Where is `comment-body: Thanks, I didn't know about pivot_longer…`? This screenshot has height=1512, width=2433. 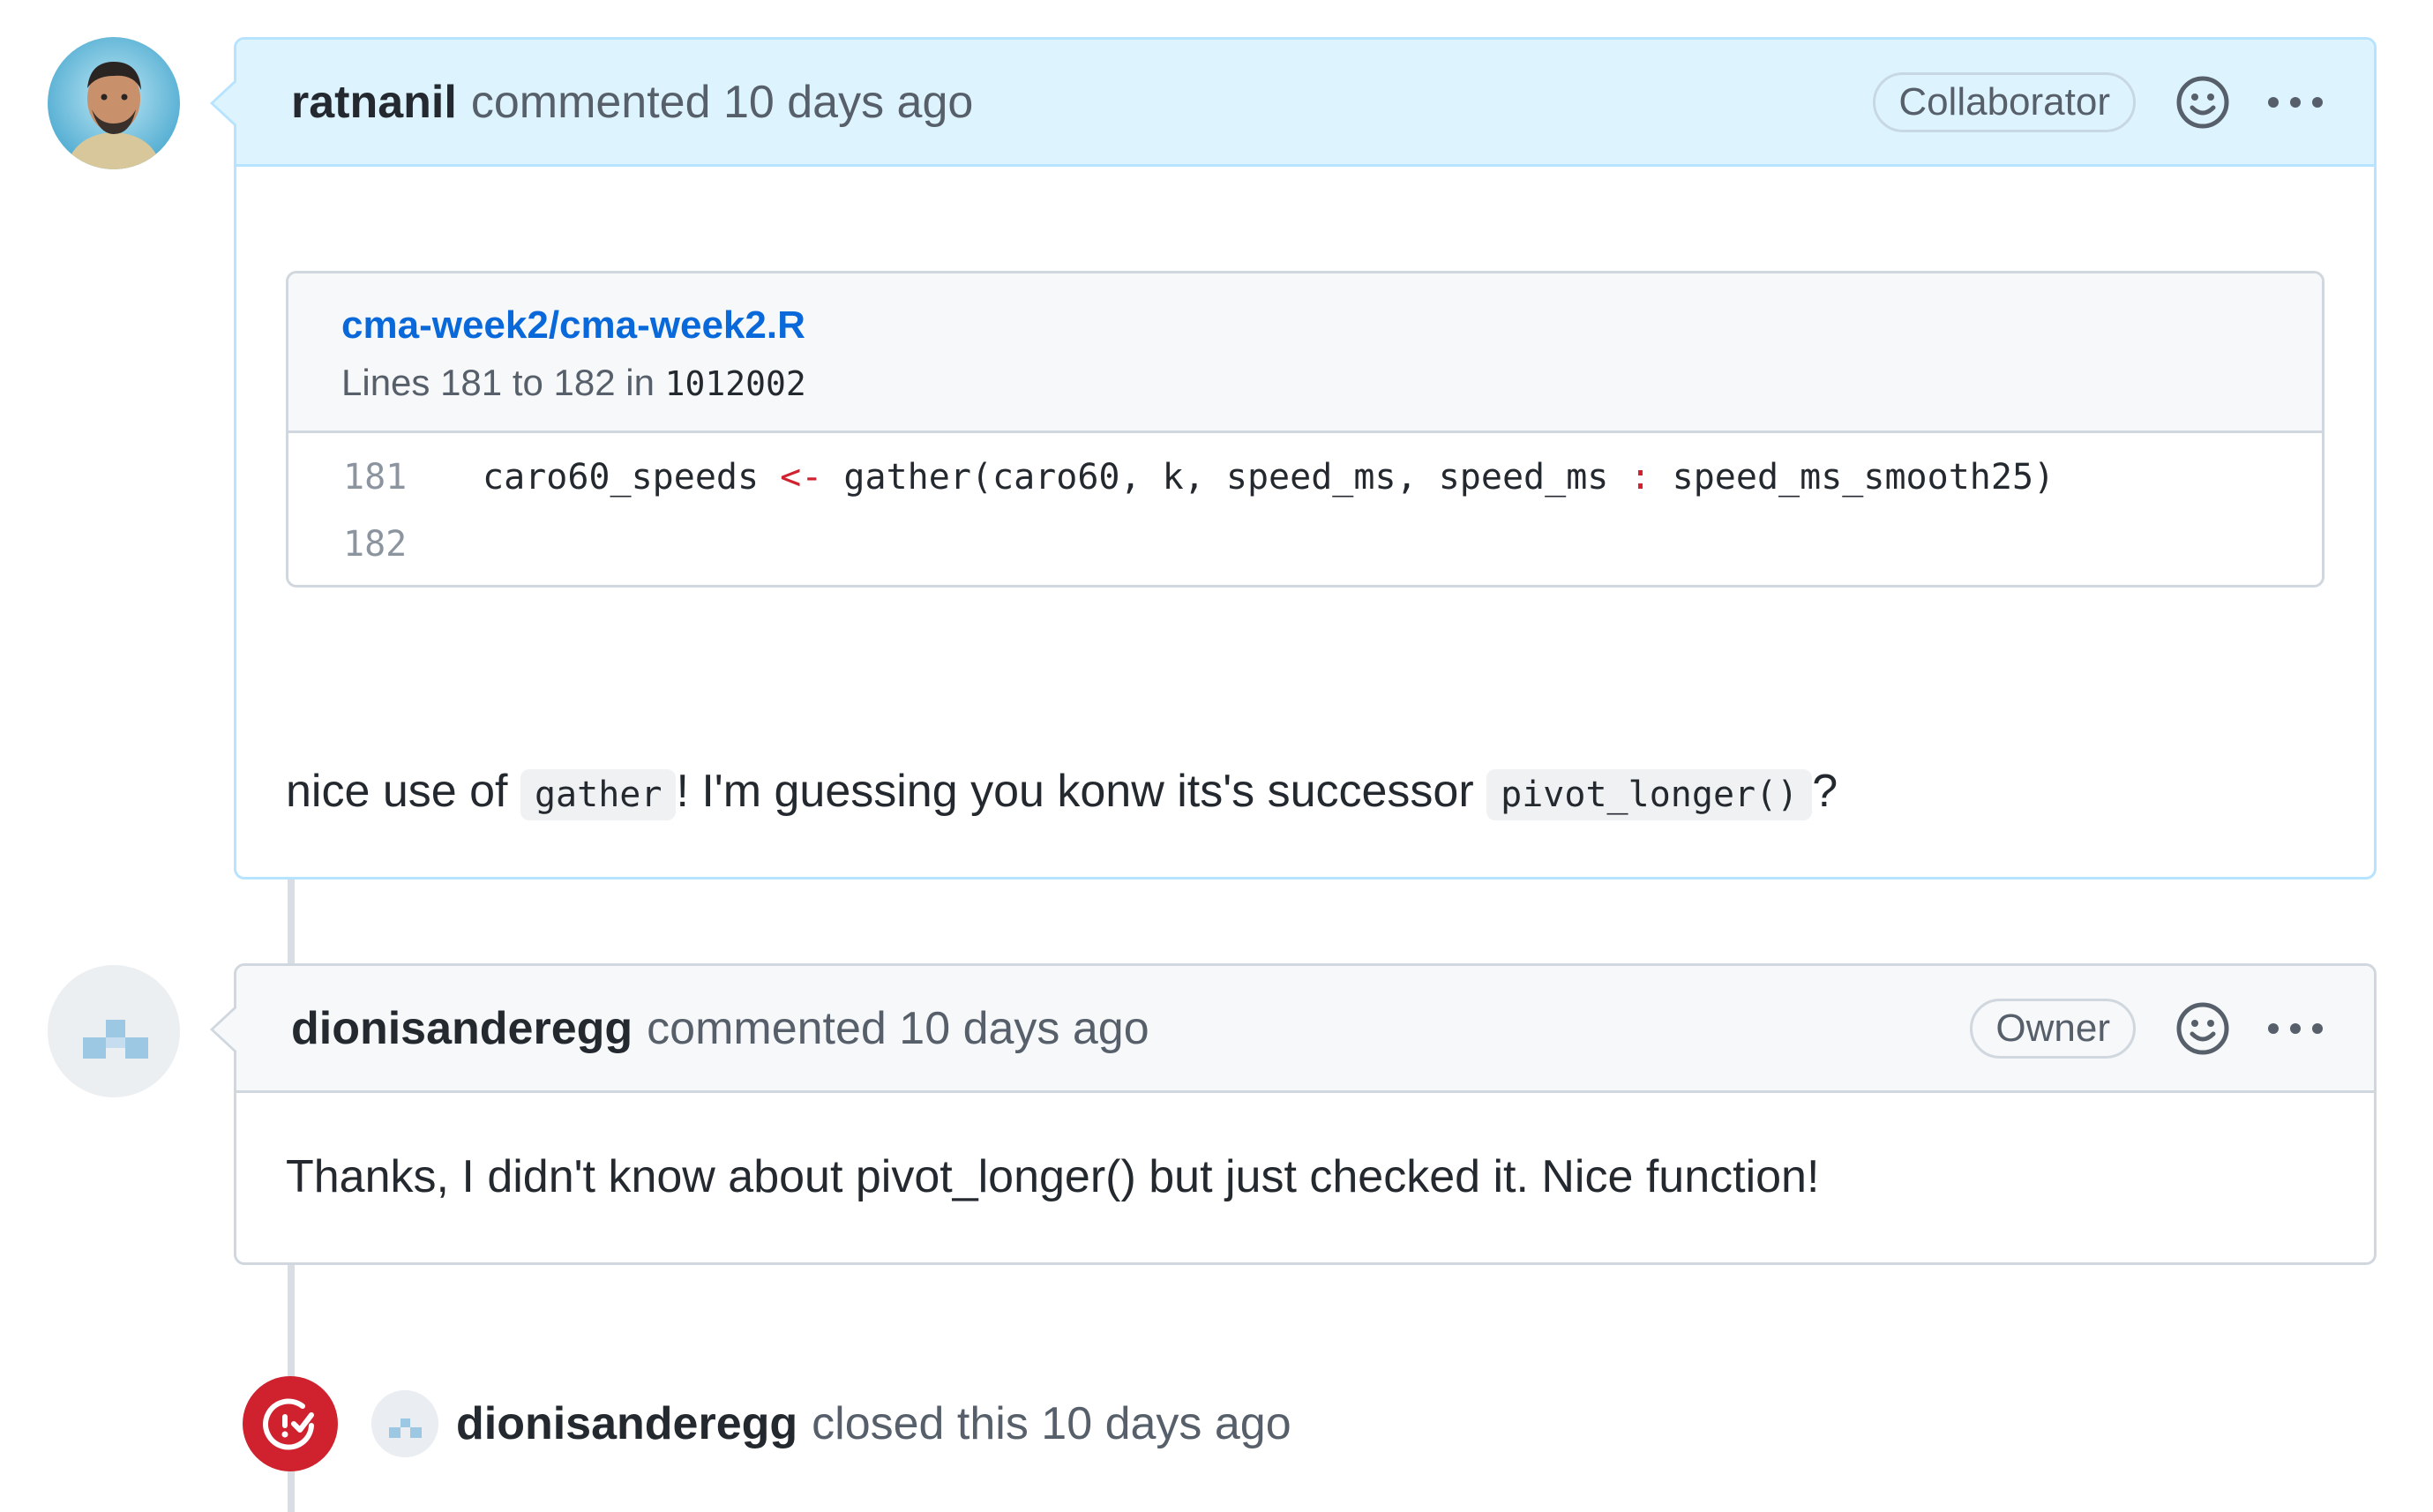 comment-body: Thanks, I didn't know about pivot_longer… is located at coordinates (1053, 1176).